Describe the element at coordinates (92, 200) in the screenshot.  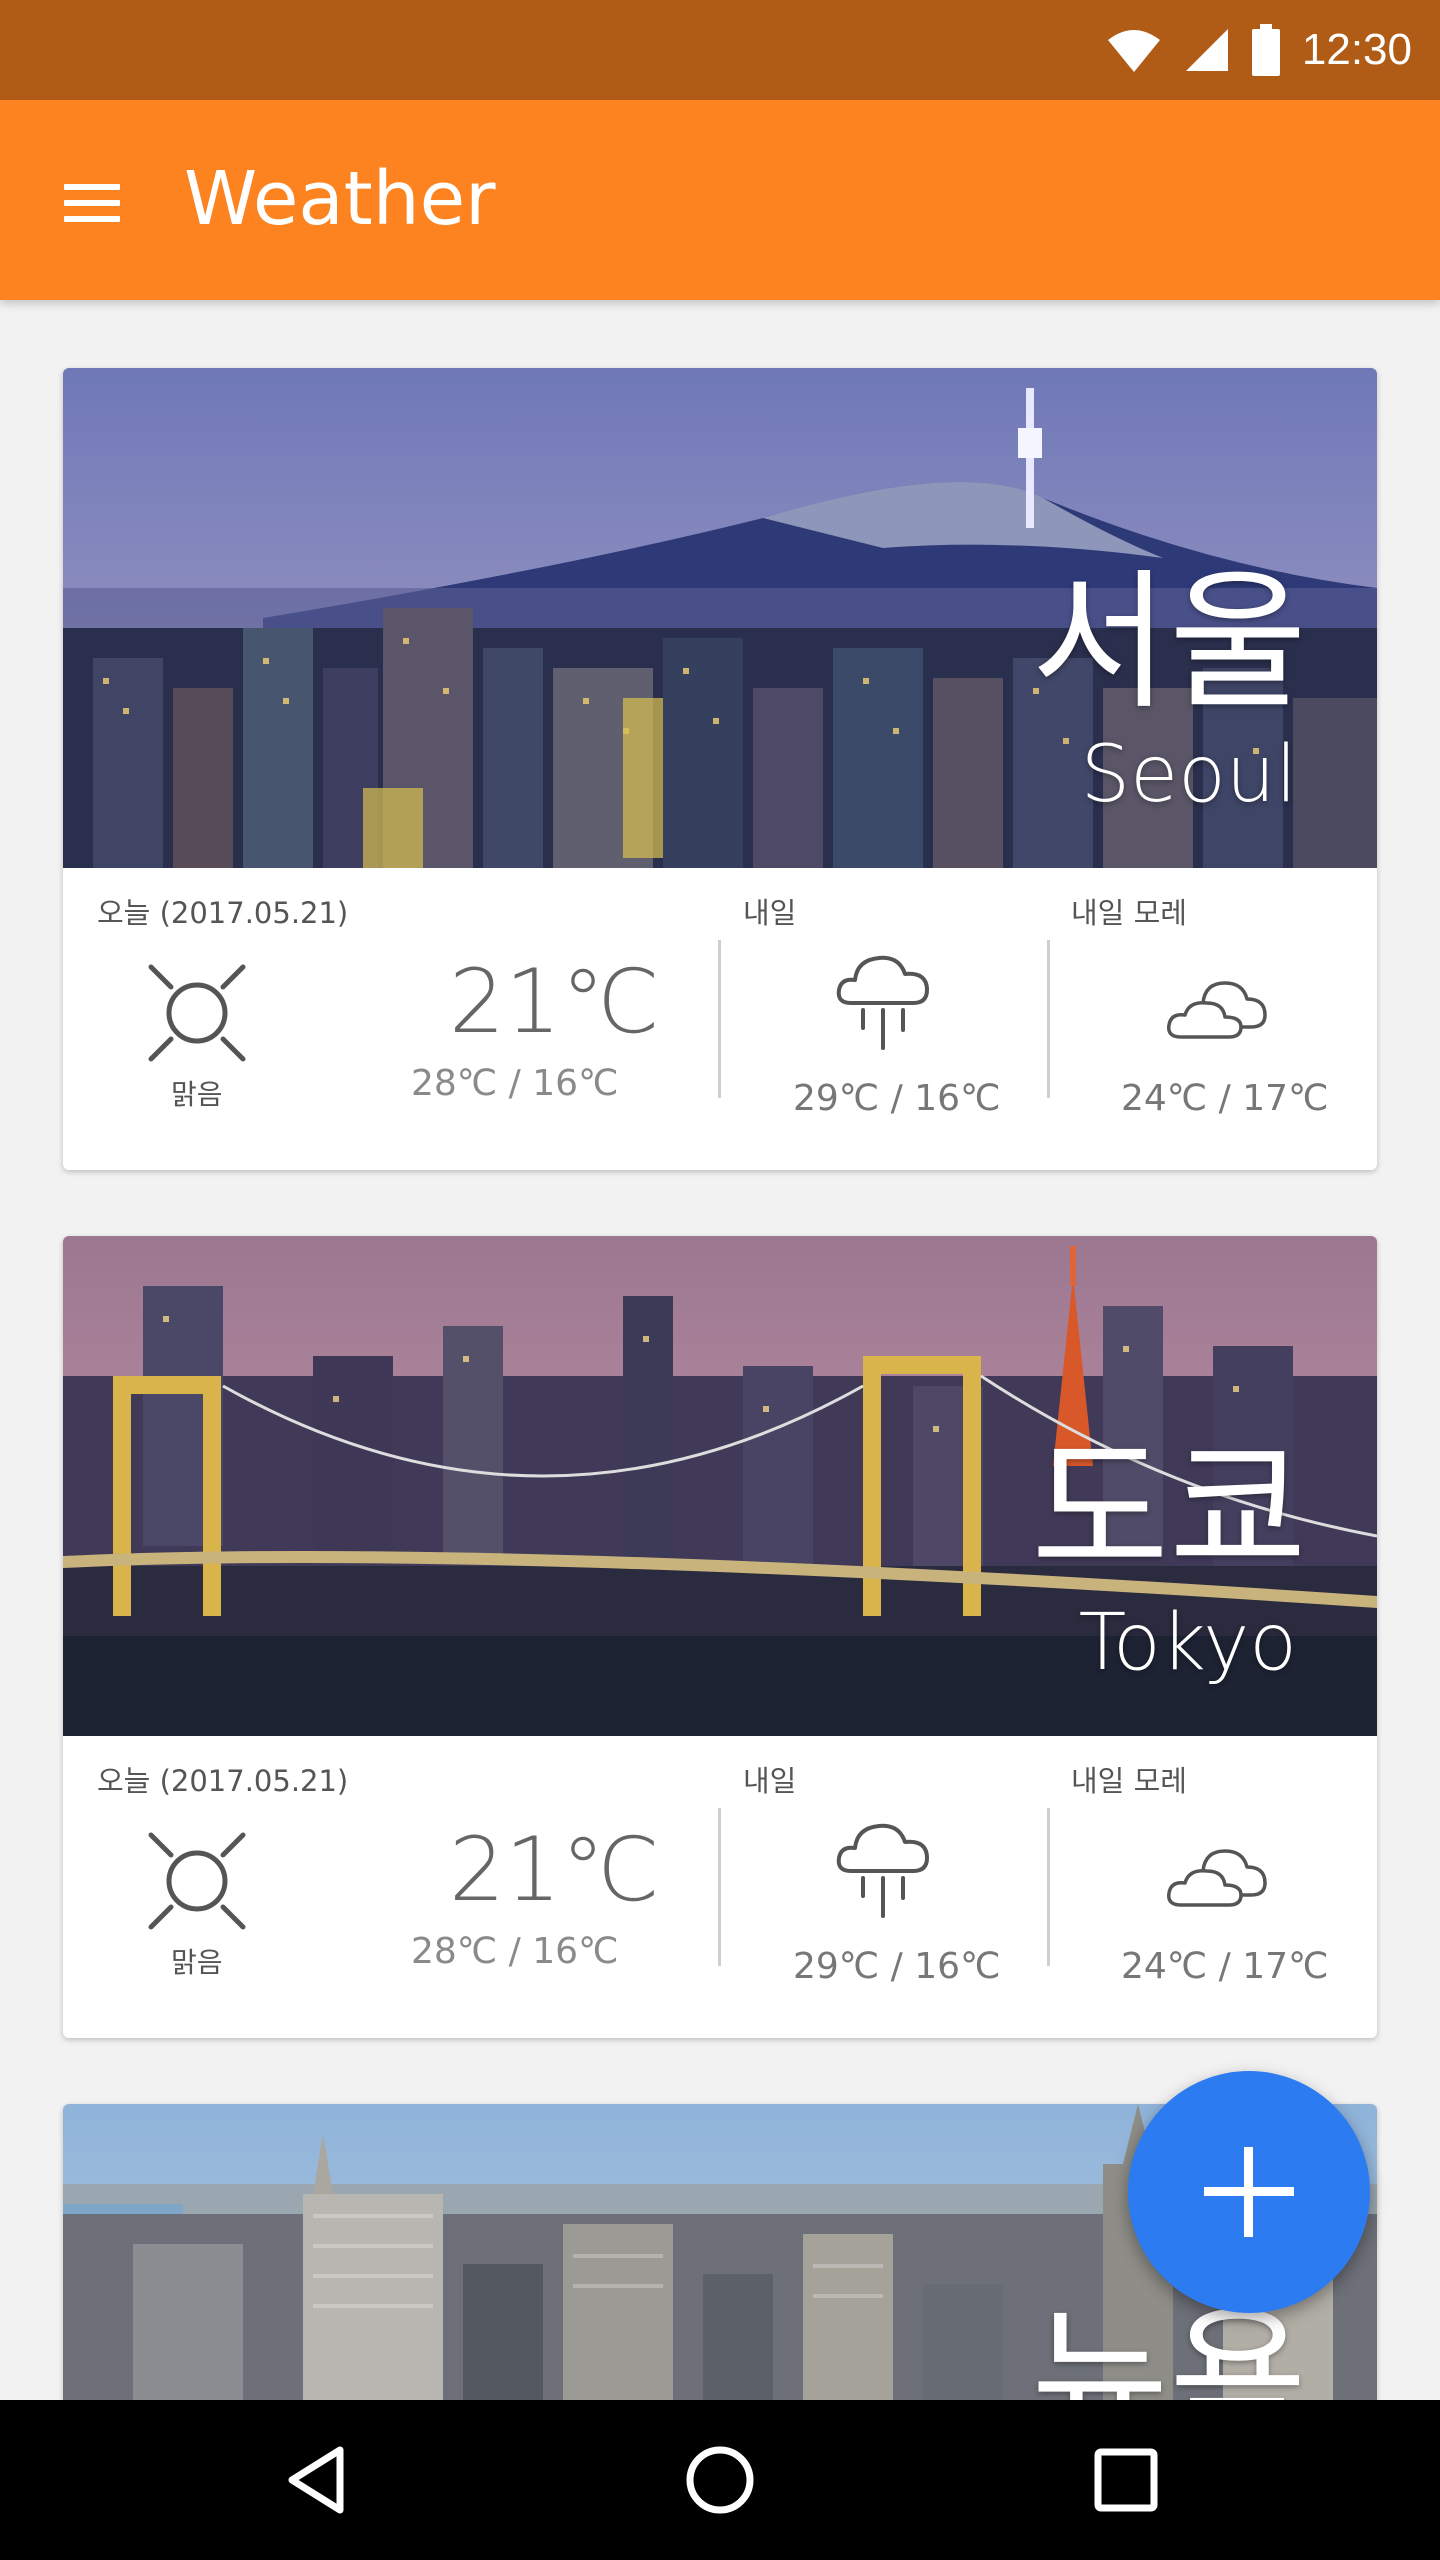
I see `menu-button` at that location.